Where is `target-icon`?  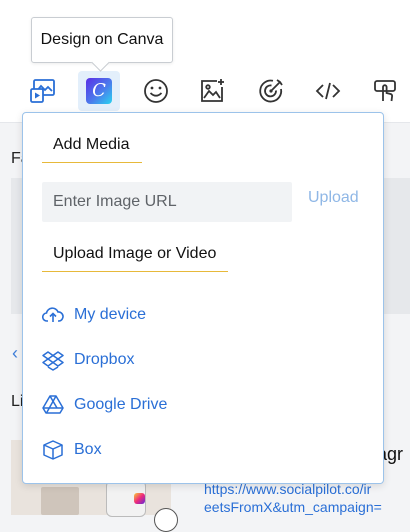 target-icon is located at coordinates (271, 91).